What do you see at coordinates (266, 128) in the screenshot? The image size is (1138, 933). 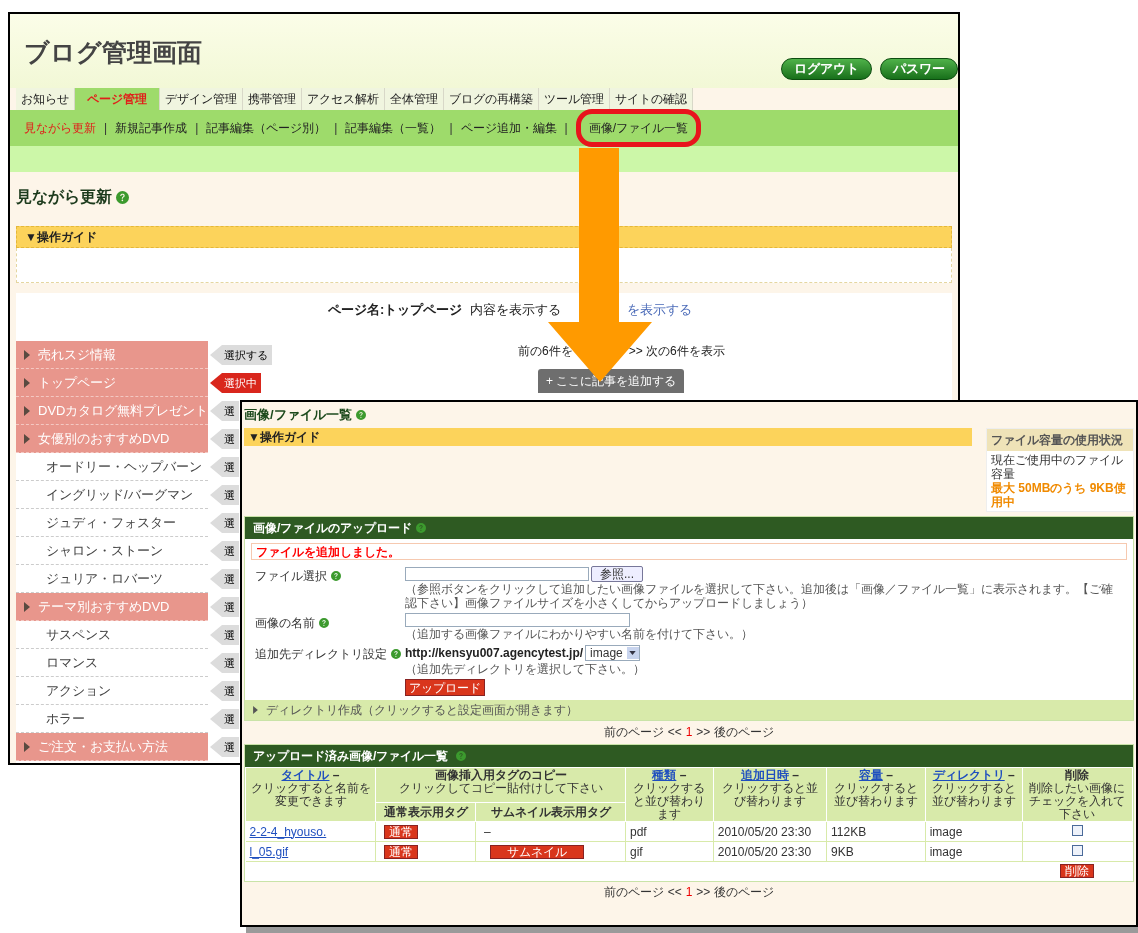 I see `subnav-link: 記事編集（ページ別）` at bounding box center [266, 128].